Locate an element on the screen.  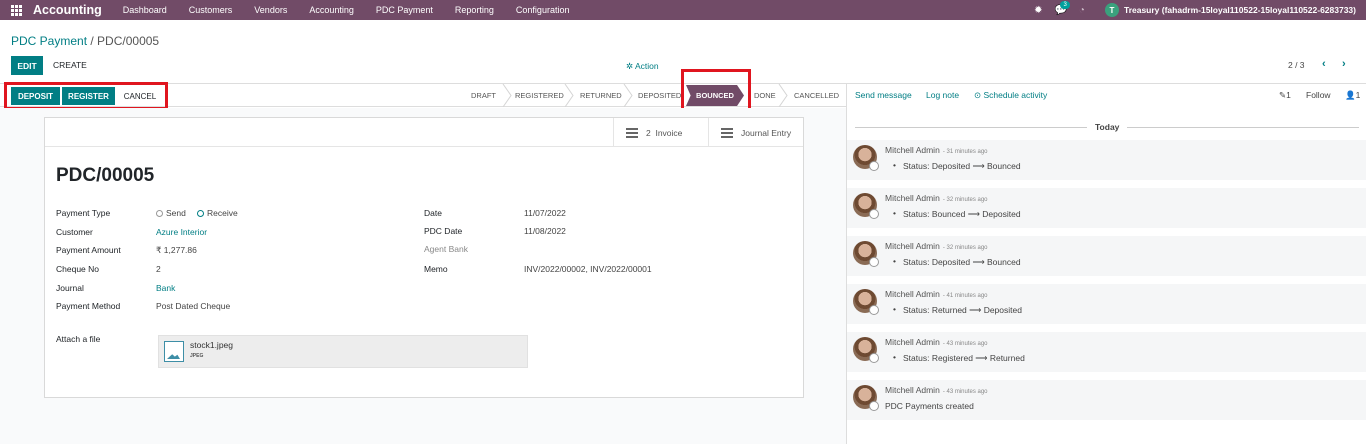
breadcrumb-parent: PDC Payment is located at coordinates (49, 41).